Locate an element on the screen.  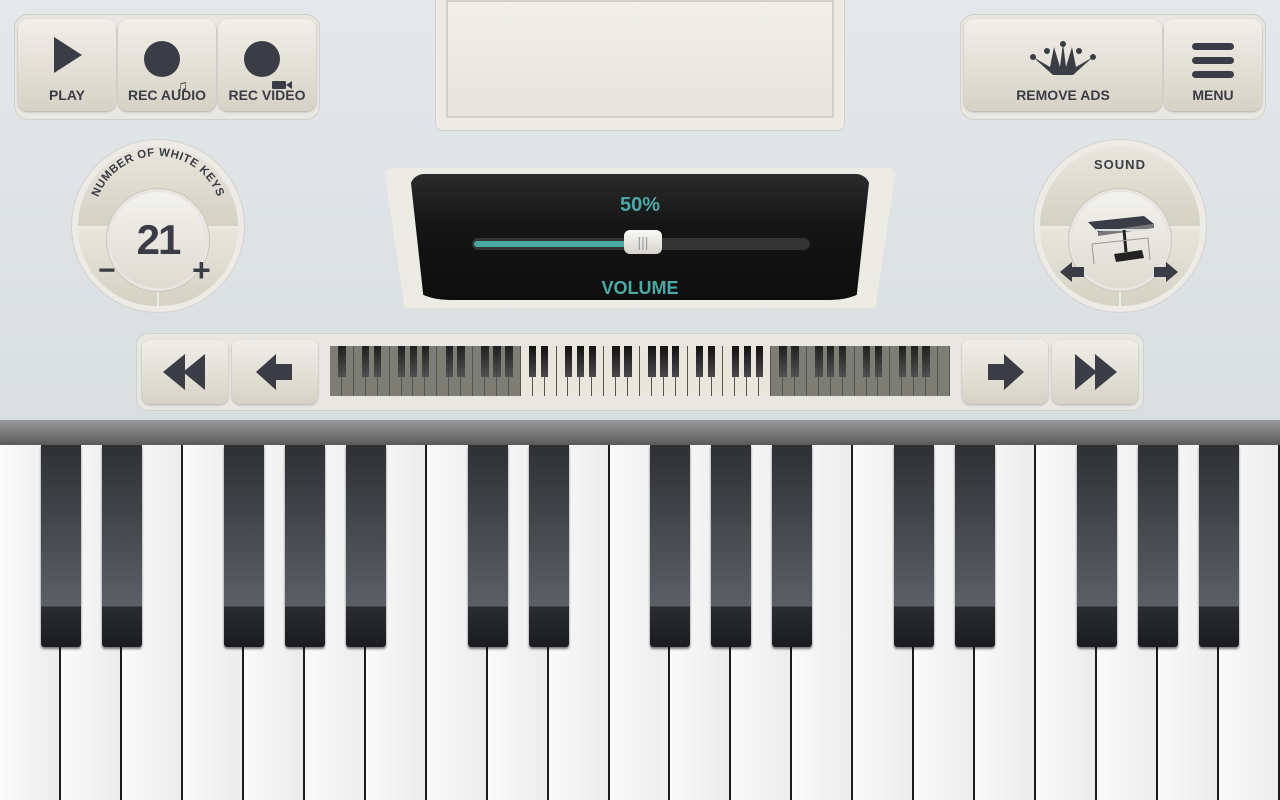
sound-dial: SOUND is located at coordinates (1120, 226).